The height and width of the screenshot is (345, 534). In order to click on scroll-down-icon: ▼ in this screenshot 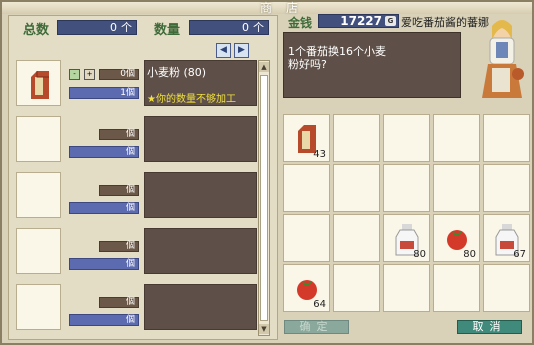, I will do `click(264, 329)`.